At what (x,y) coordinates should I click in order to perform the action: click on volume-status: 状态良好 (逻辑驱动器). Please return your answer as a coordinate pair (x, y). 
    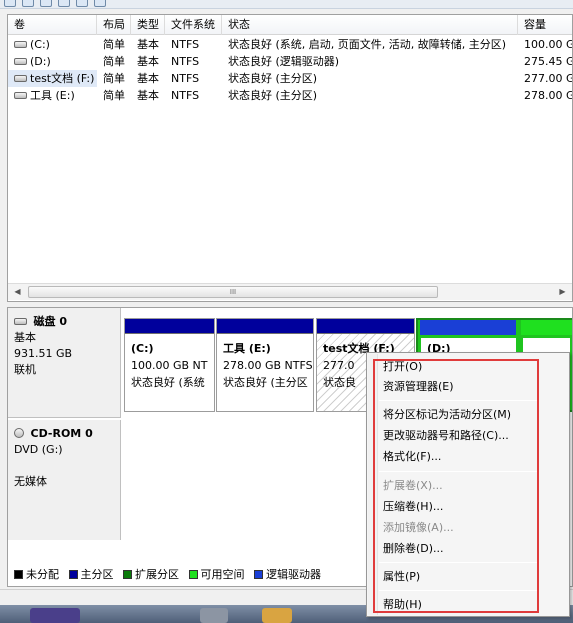
    Looking at the image, I should click on (284, 61).